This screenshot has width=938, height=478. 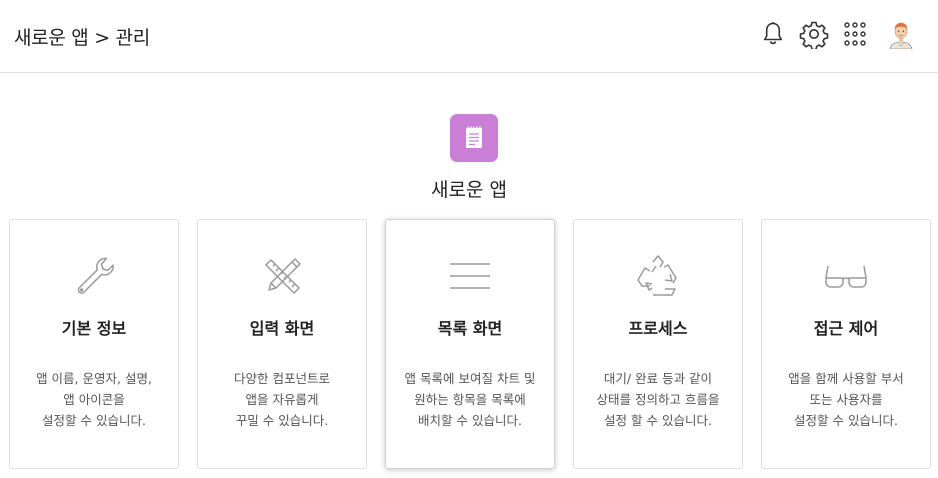 What do you see at coordinates (855, 34) in the screenshot?
I see `apps-grid-icon` at bounding box center [855, 34].